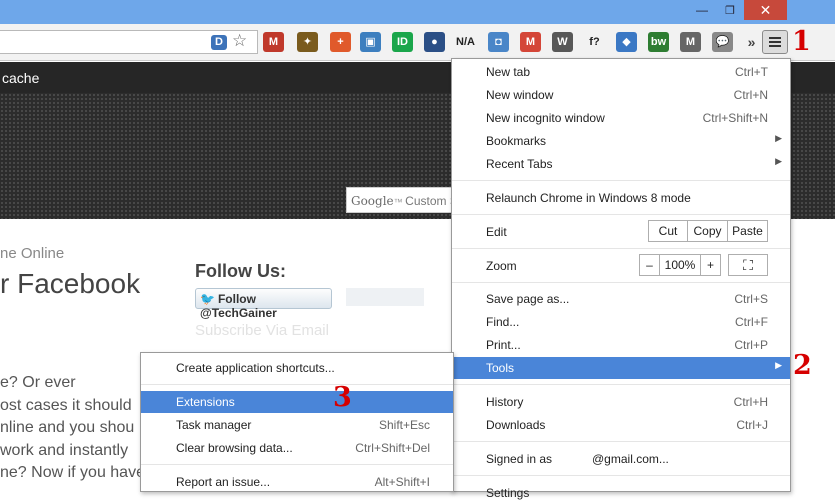  Describe the element at coordinates (750, 95) in the screenshot. I see `menu-shortcut: Ctrl+N` at that location.